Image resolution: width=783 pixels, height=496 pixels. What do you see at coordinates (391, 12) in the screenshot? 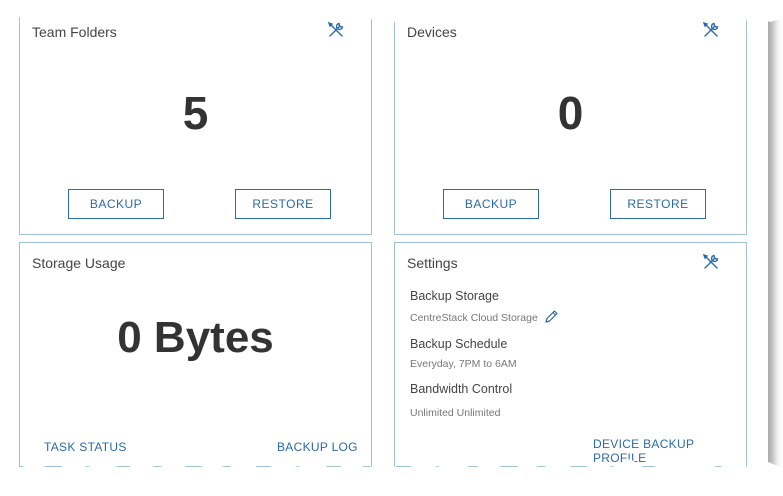
I see `torn-edge-top` at bounding box center [391, 12].